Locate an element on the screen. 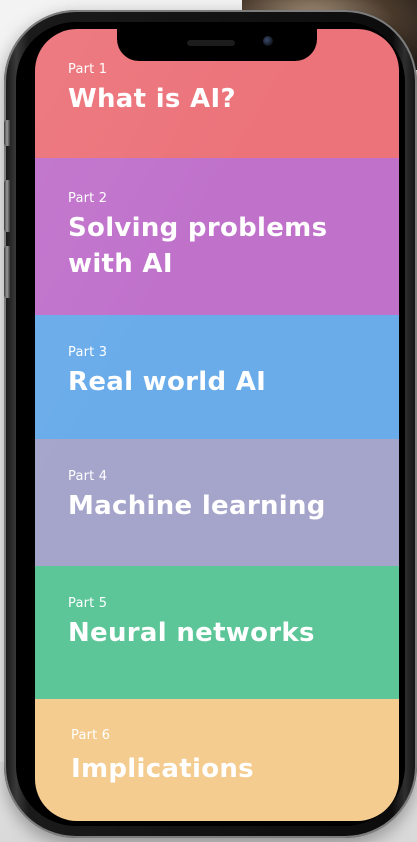 This screenshot has width=417, height=842. part-label: Part 2 is located at coordinates (88, 198).